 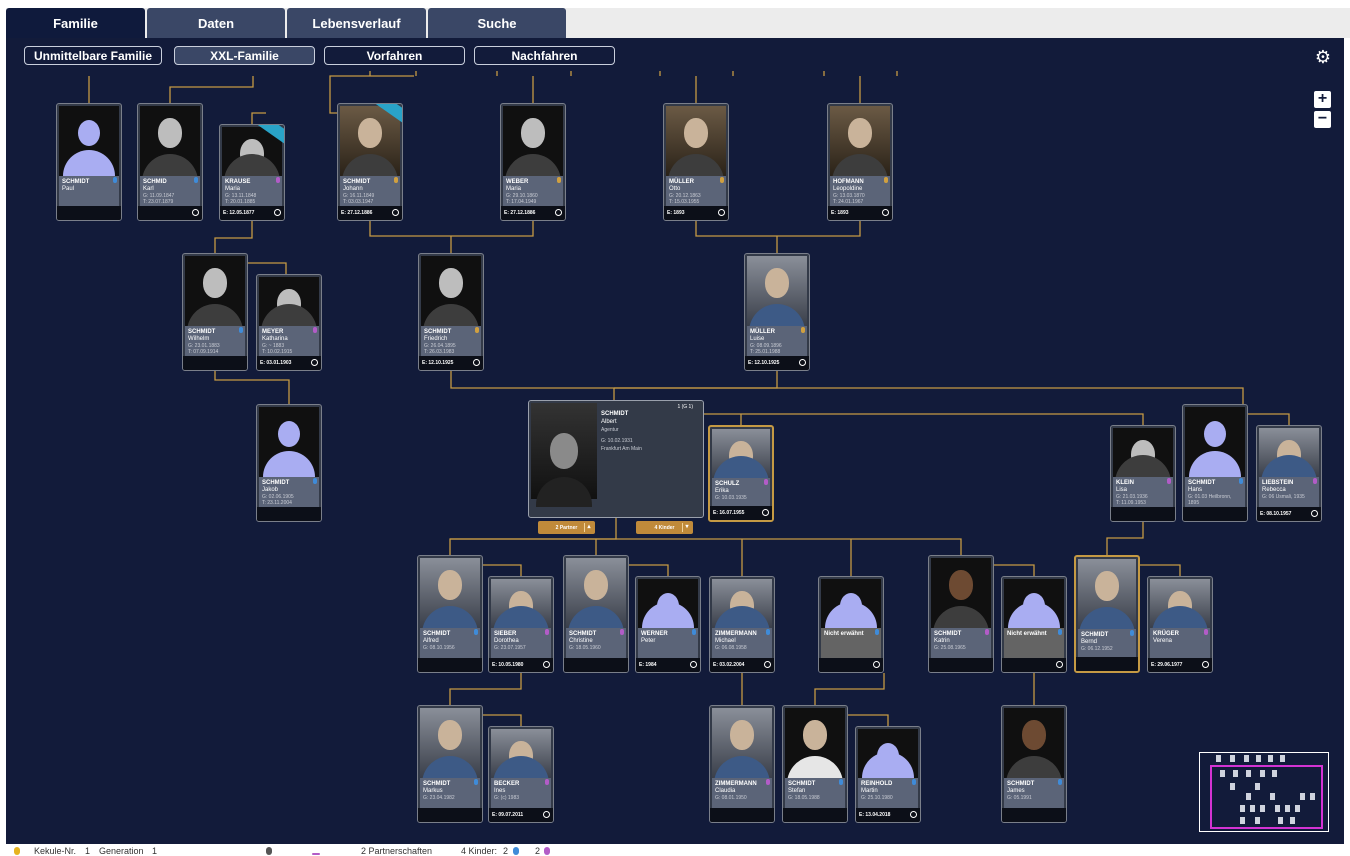 I want to click on minimap-viewport, so click(x=1266, y=797).